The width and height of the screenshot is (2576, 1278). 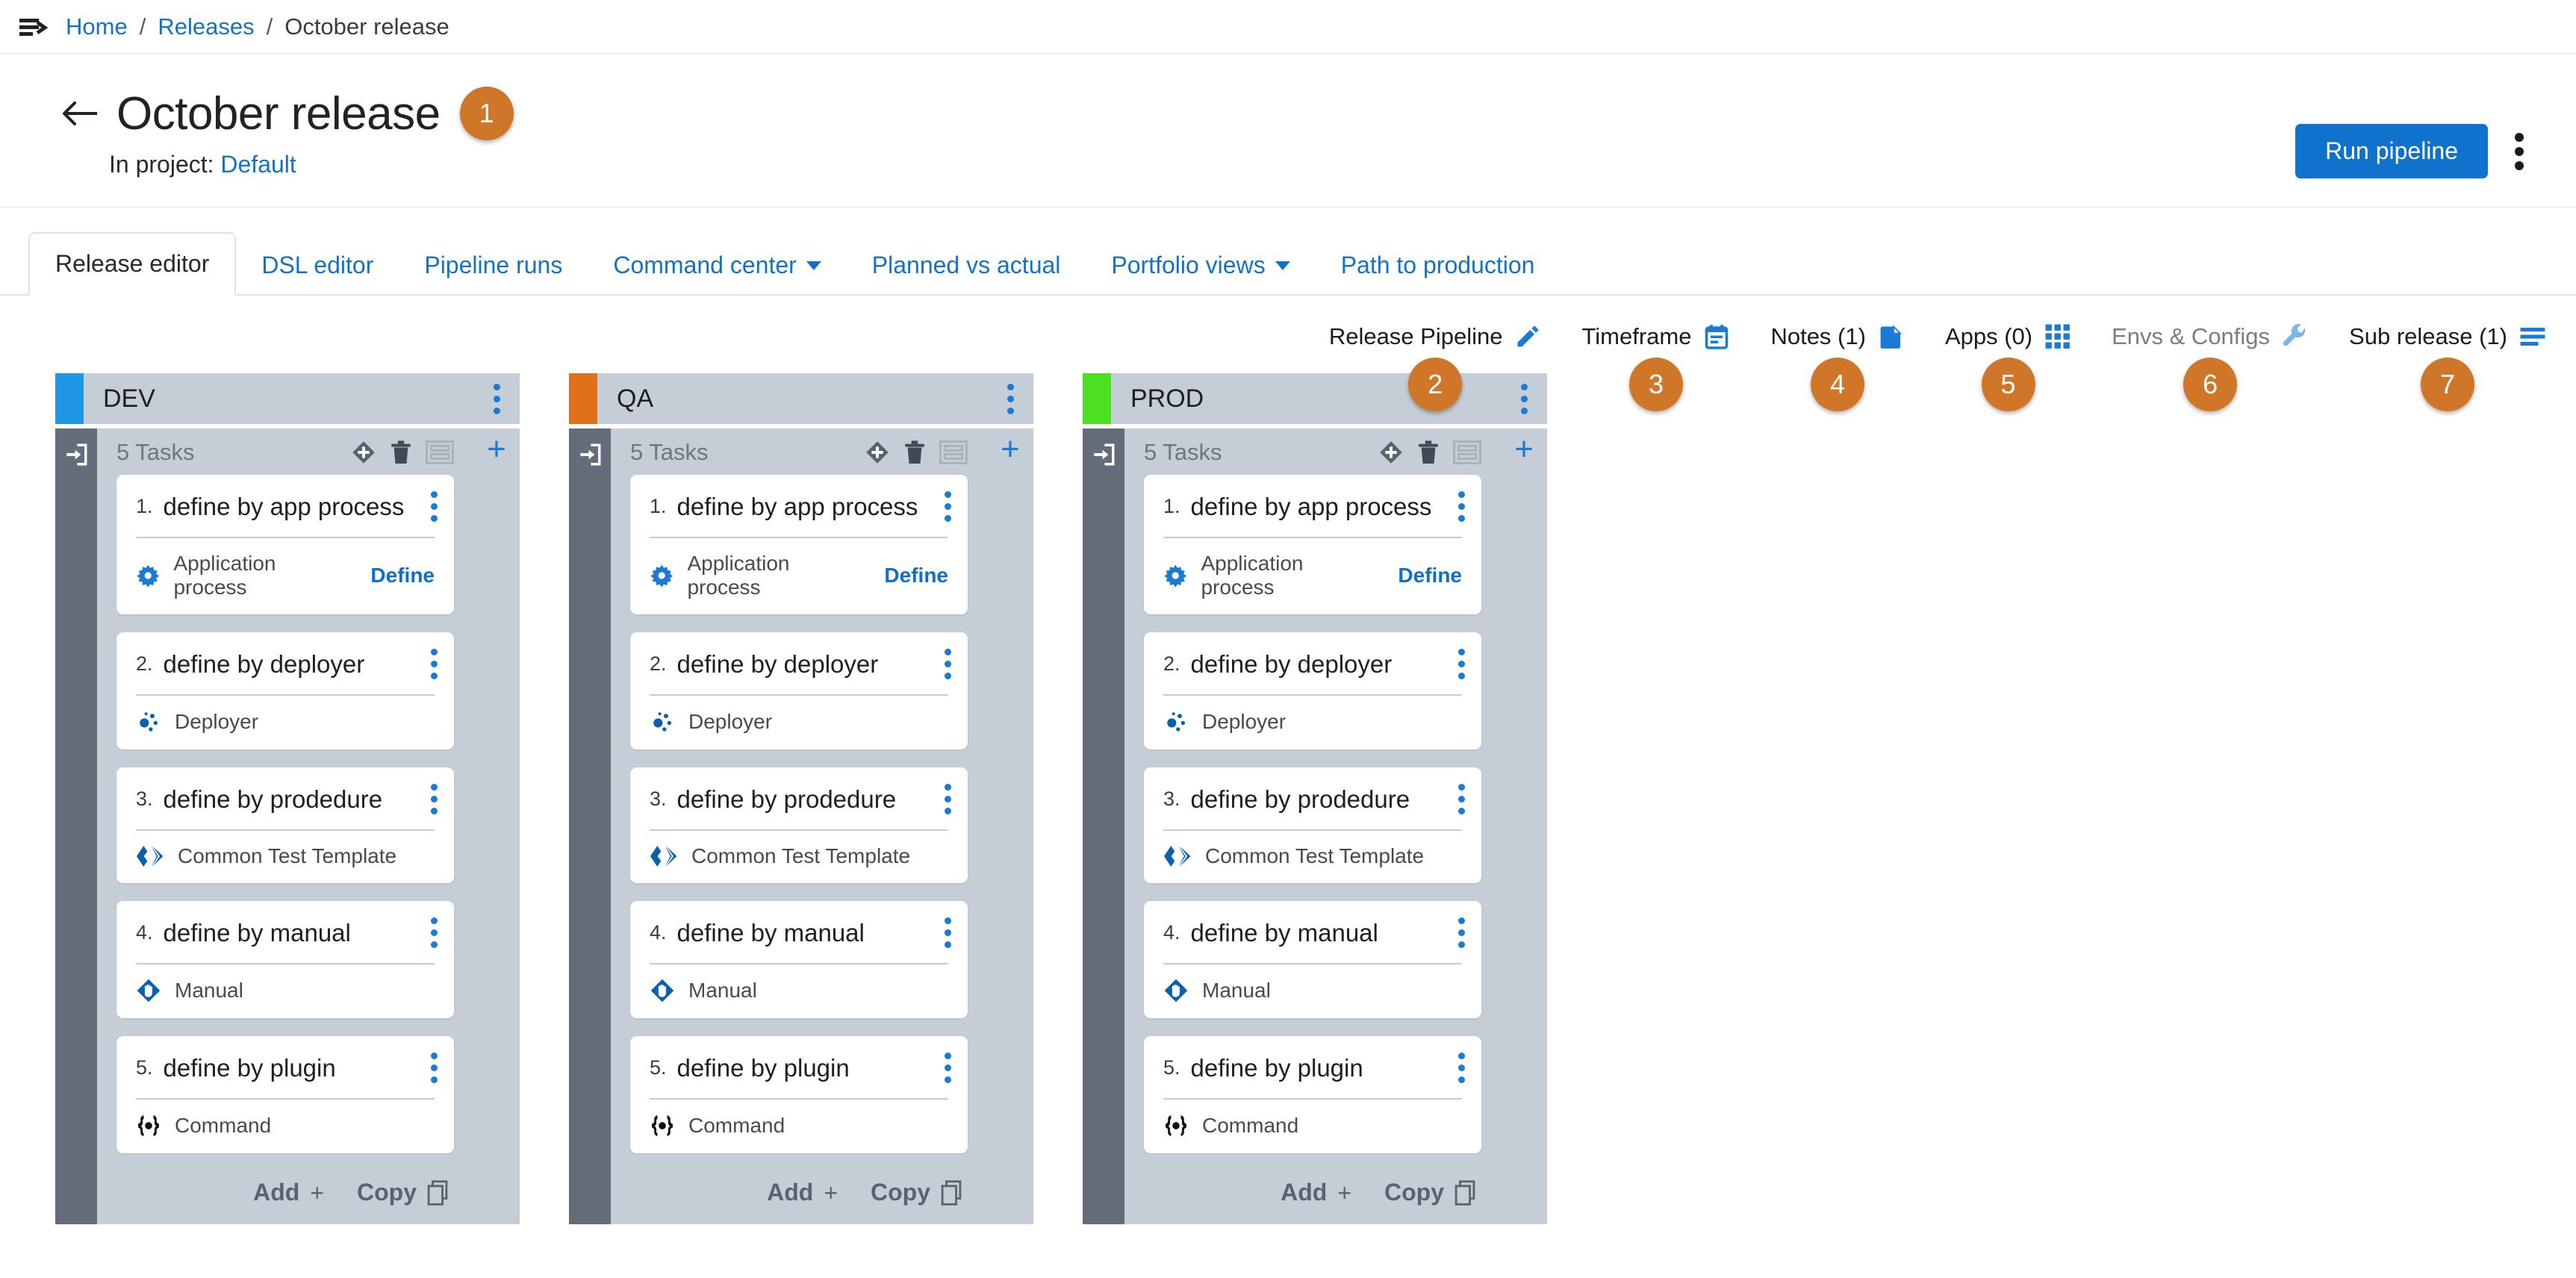 I want to click on menu-expand-icon, so click(x=34, y=26).